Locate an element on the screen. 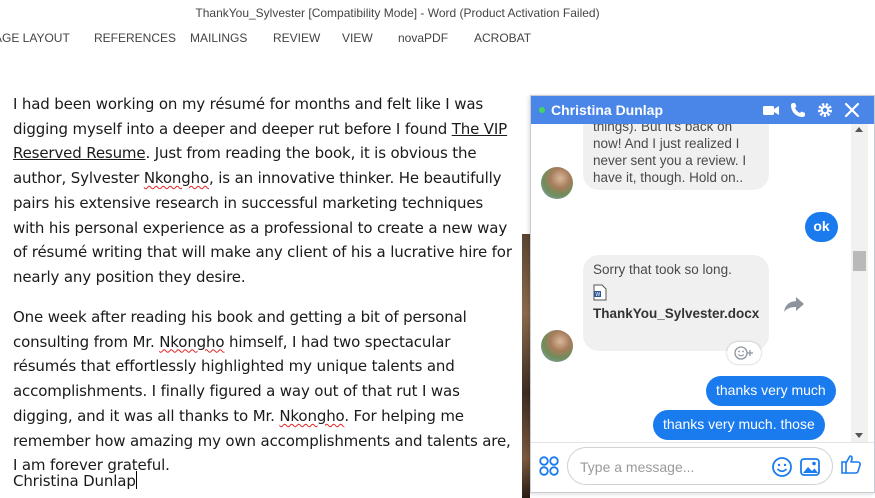  online-status-icon is located at coordinates (542, 110).